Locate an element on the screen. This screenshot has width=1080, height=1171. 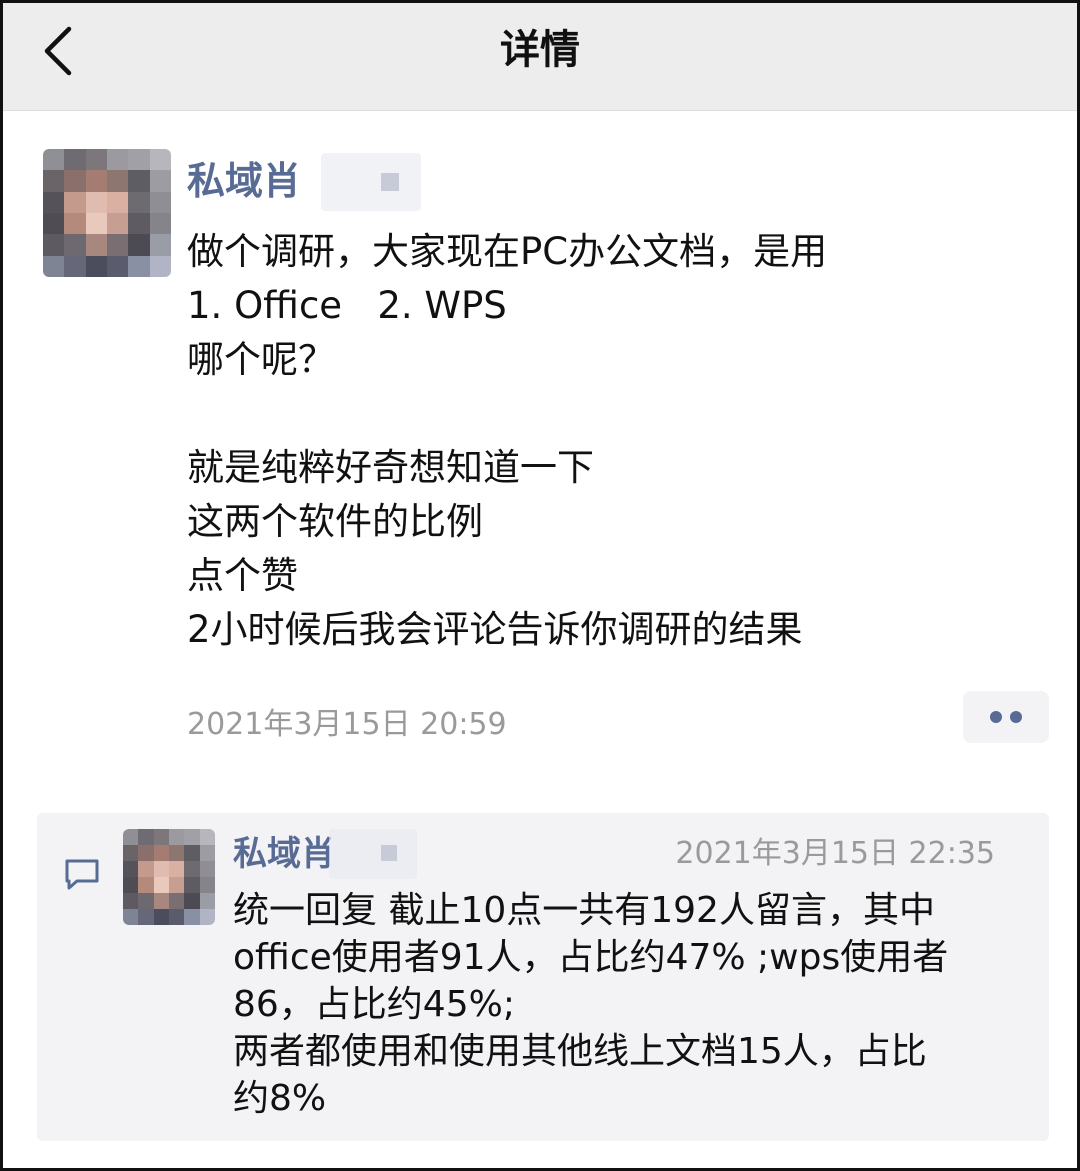
name-blur is located at coordinates (371, 182).